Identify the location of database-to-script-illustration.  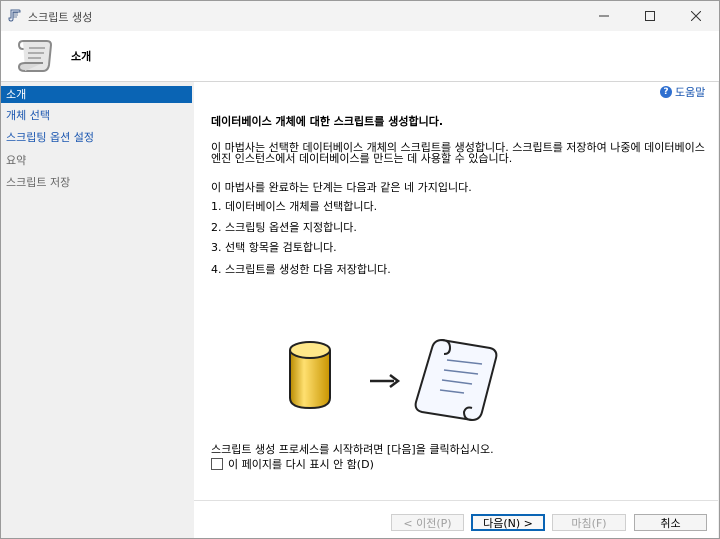
(393, 380).